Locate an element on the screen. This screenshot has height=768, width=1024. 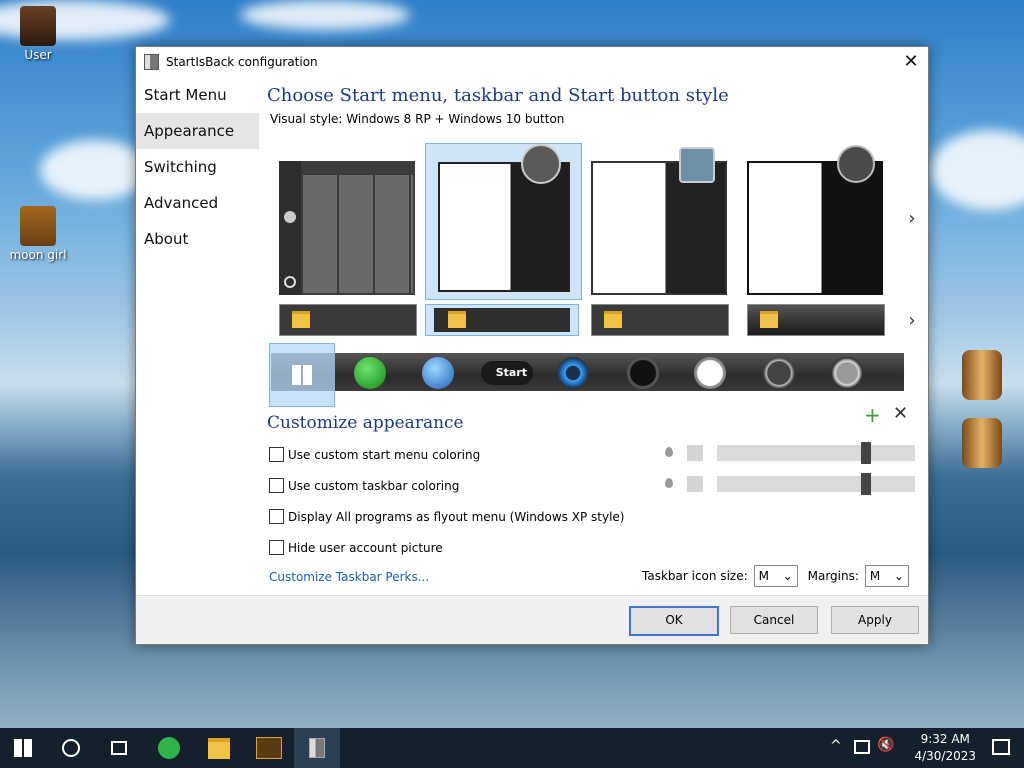
desktop-icon-label: moon girl is located at coordinates (38, 255).